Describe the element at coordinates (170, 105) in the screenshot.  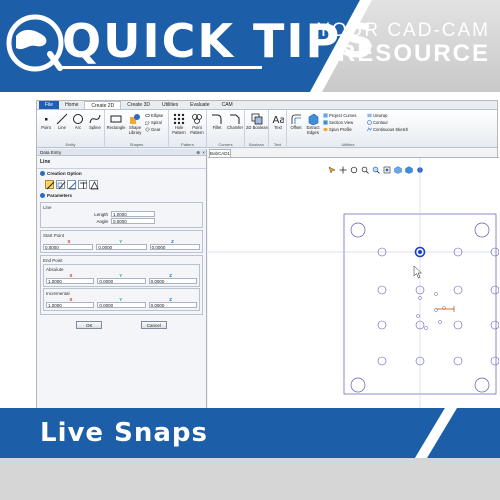
I see `tab-utilities: Utilities` at that location.